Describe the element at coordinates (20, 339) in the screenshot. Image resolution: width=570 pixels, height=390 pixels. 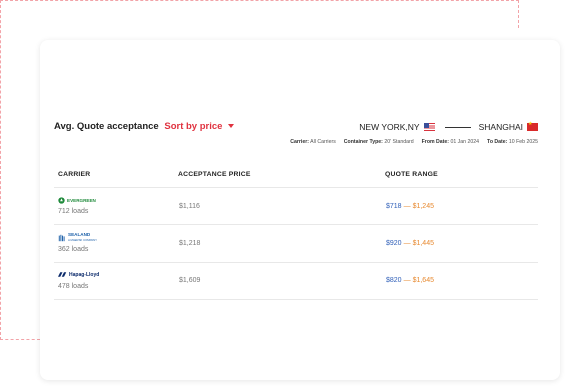
I see `guide-line-bottom` at that location.